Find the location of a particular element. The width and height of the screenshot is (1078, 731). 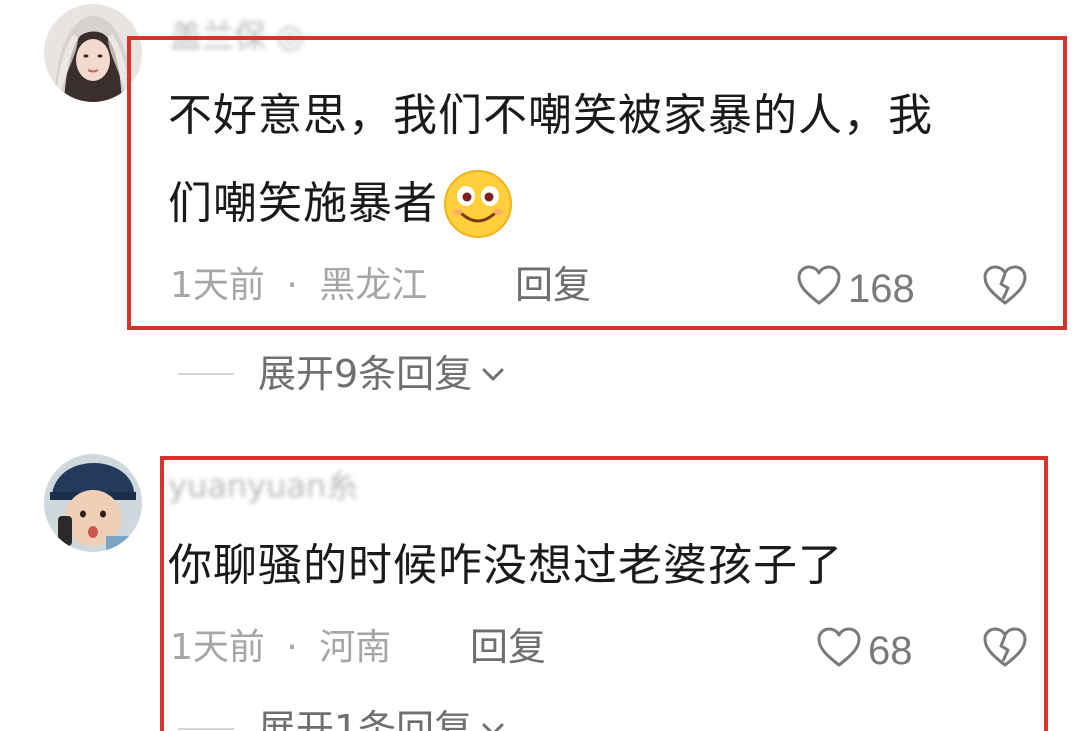

chevron-down-icon is located at coordinates (493, 374).